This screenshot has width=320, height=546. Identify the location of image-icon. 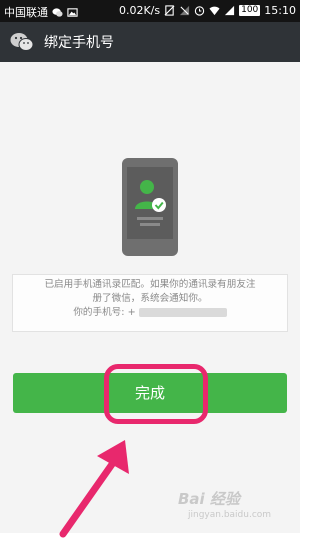
(72, 12).